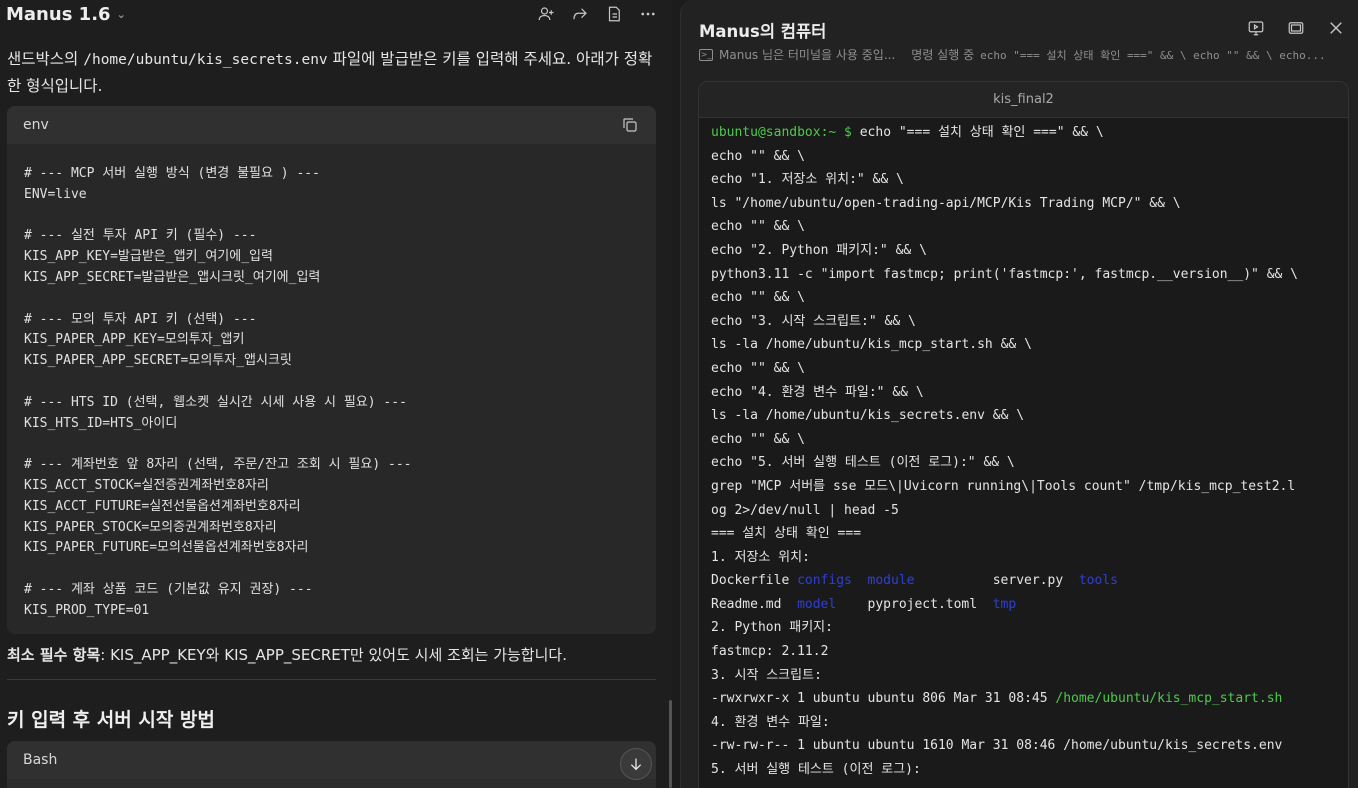 This screenshot has width=1358, height=788. I want to click on terminal-text: /home/ubuntu/kis_mcp_start.sh, so click(1169, 699).